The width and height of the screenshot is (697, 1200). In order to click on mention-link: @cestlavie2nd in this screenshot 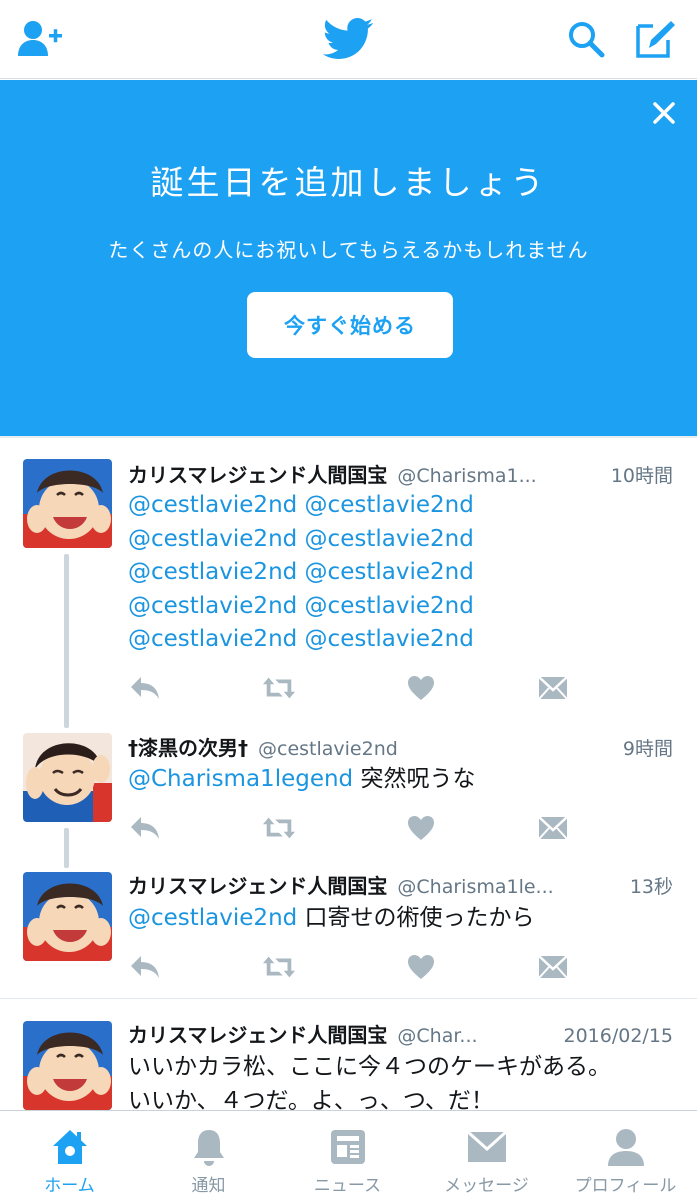, I will do `click(212, 918)`.